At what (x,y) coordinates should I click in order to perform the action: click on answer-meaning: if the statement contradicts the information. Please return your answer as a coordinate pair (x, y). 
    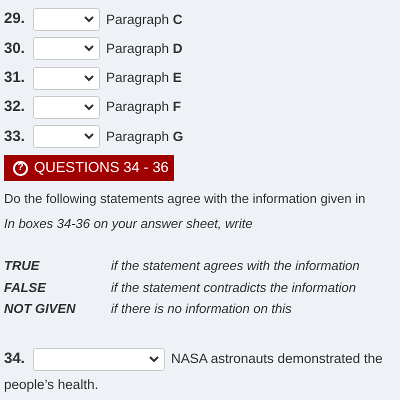
    Looking at the image, I should click on (233, 287).